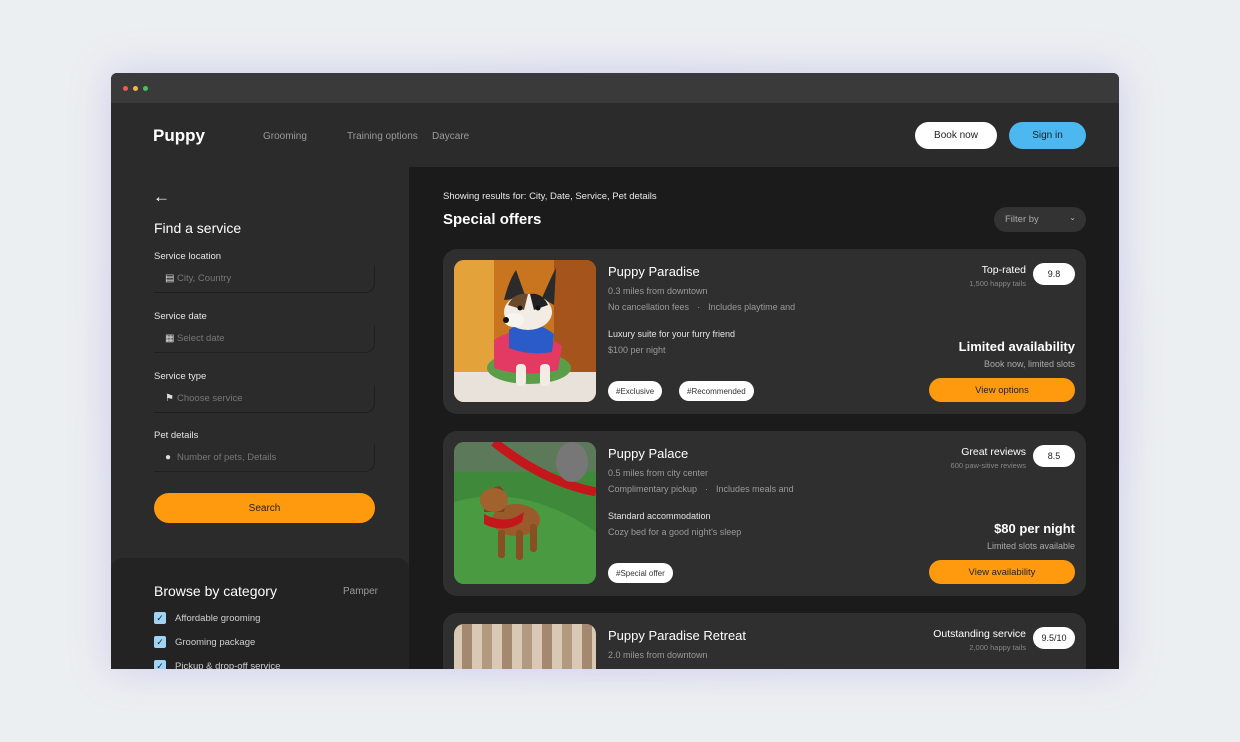 Image resolution: width=1240 pixels, height=742 pixels. I want to click on rating-label: Great reviews, so click(993, 452).